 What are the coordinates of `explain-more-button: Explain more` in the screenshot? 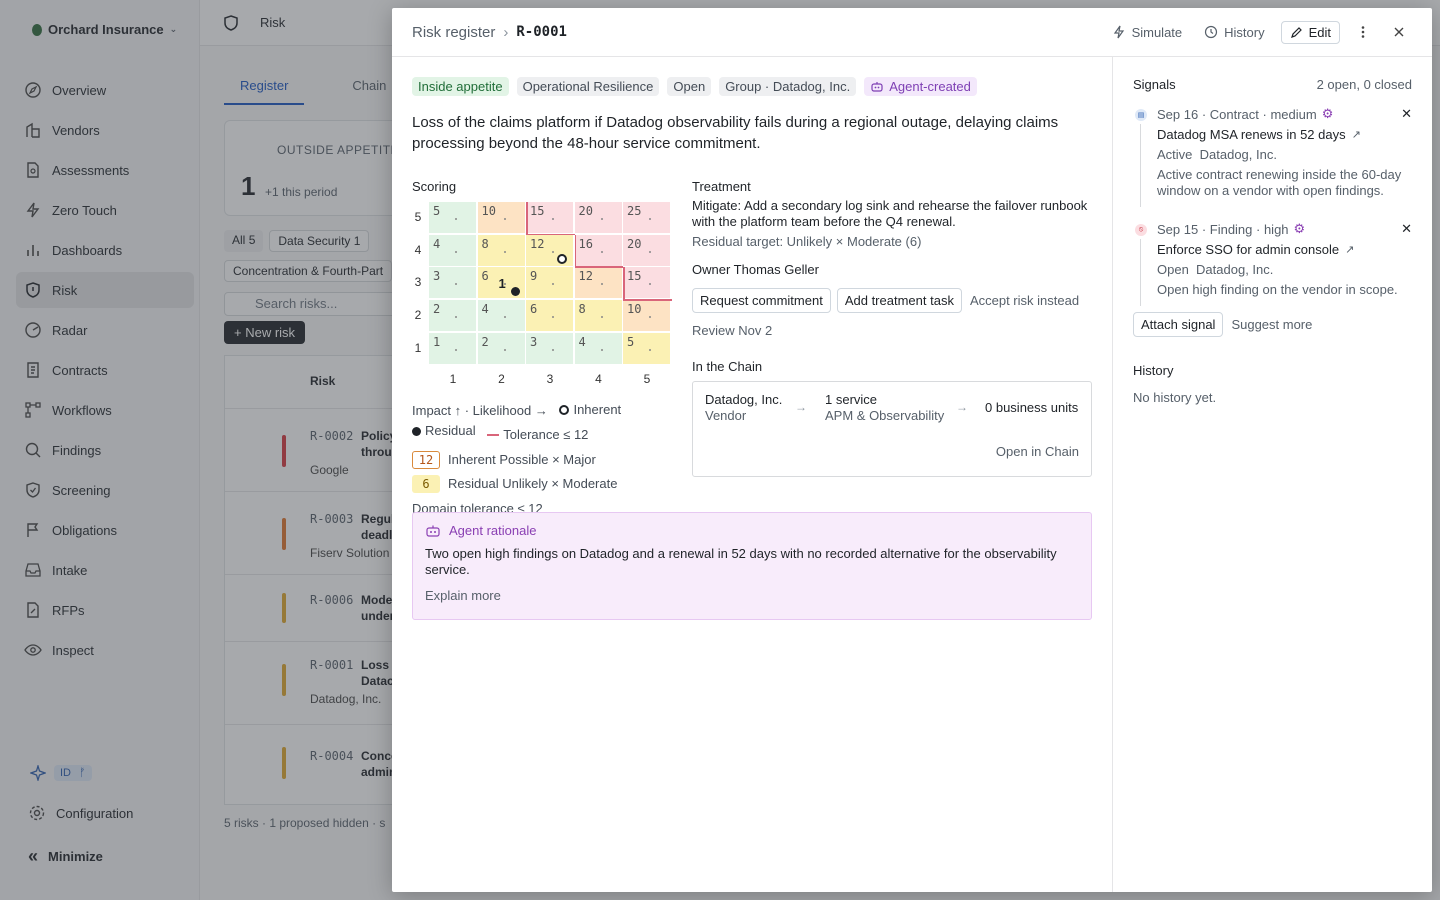 It's located at (752, 595).